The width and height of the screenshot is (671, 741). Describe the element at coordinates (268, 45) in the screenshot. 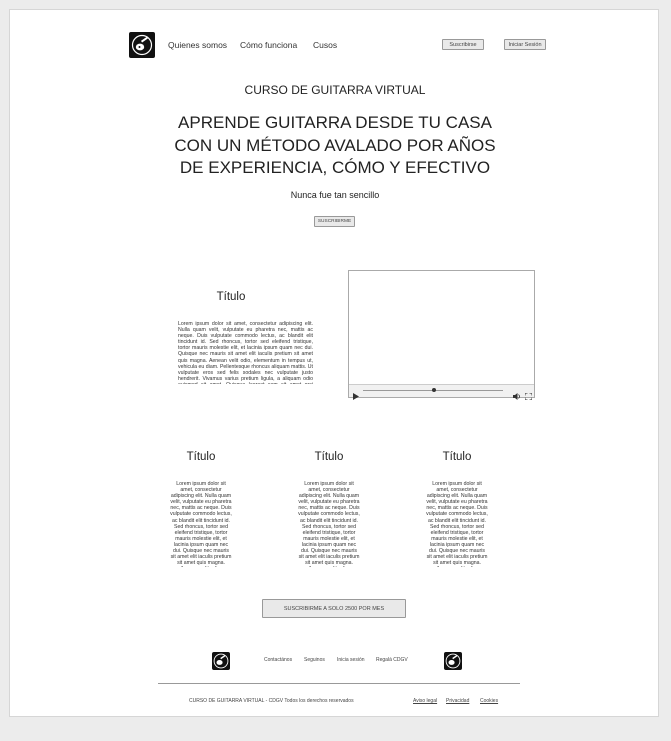

I see `nav-link-como-funciona: Cómo funciona` at that location.